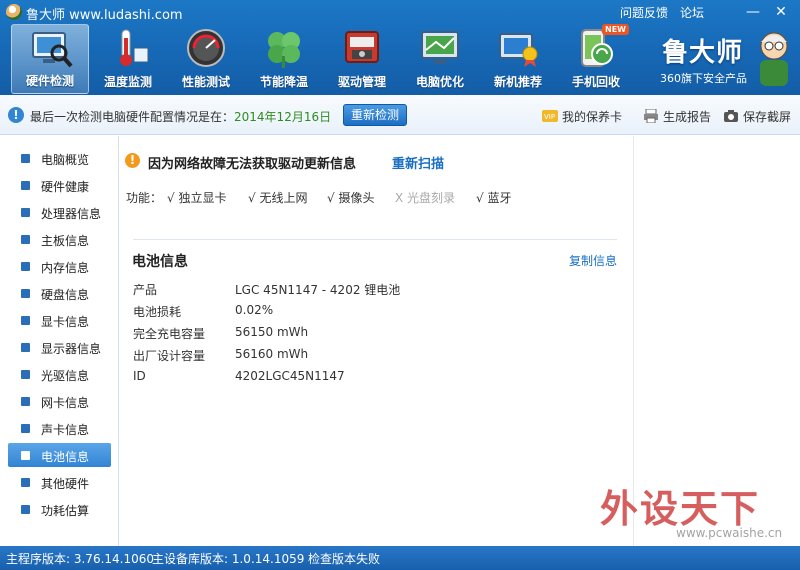 Image resolution: width=800 pixels, height=570 pixels. I want to click on rescan-link: 重新扫描, so click(418, 162).